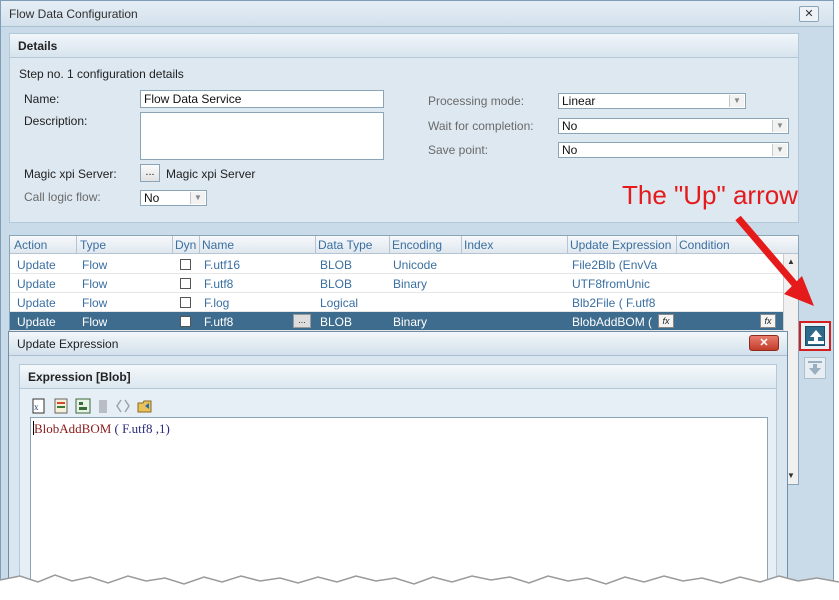 The height and width of the screenshot is (600, 839). Describe the element at coordinates (211, 174) in the screenshot. I see `server-value: Magic xpi Server` at that location.